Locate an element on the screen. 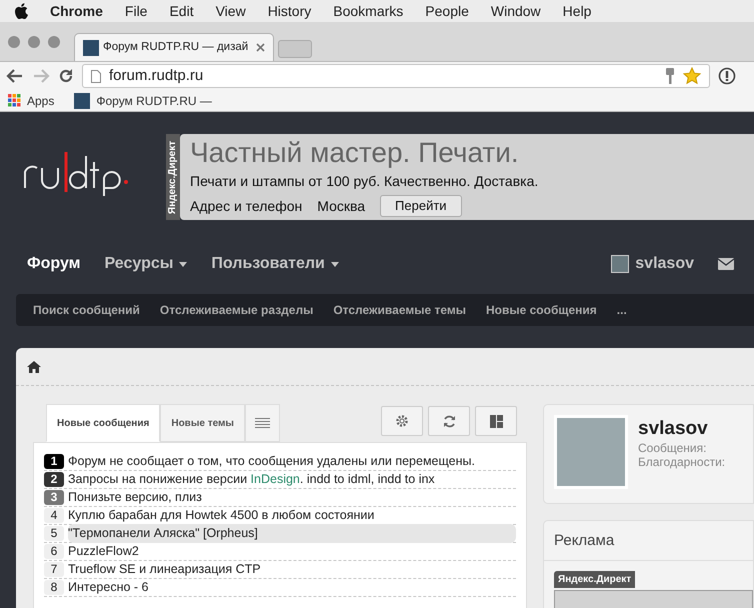 The image size is (754, 608). rank-badge: 1 is located at coordinates (54, 461).